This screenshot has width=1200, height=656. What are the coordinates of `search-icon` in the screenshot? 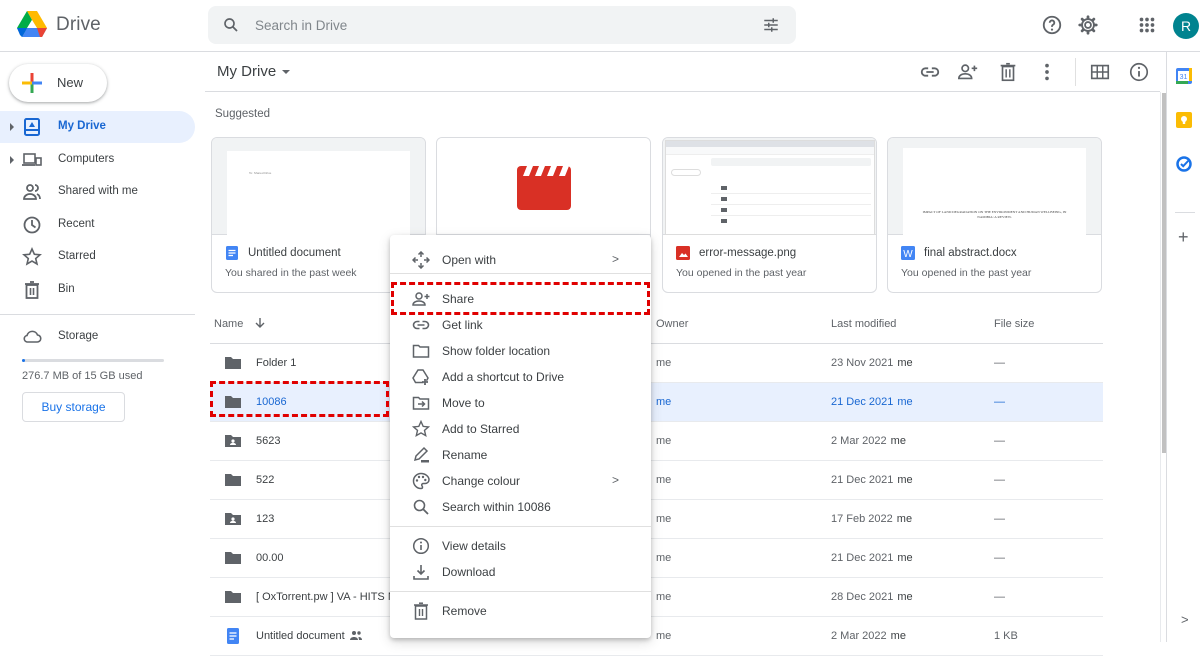 It's located at (231, 25).